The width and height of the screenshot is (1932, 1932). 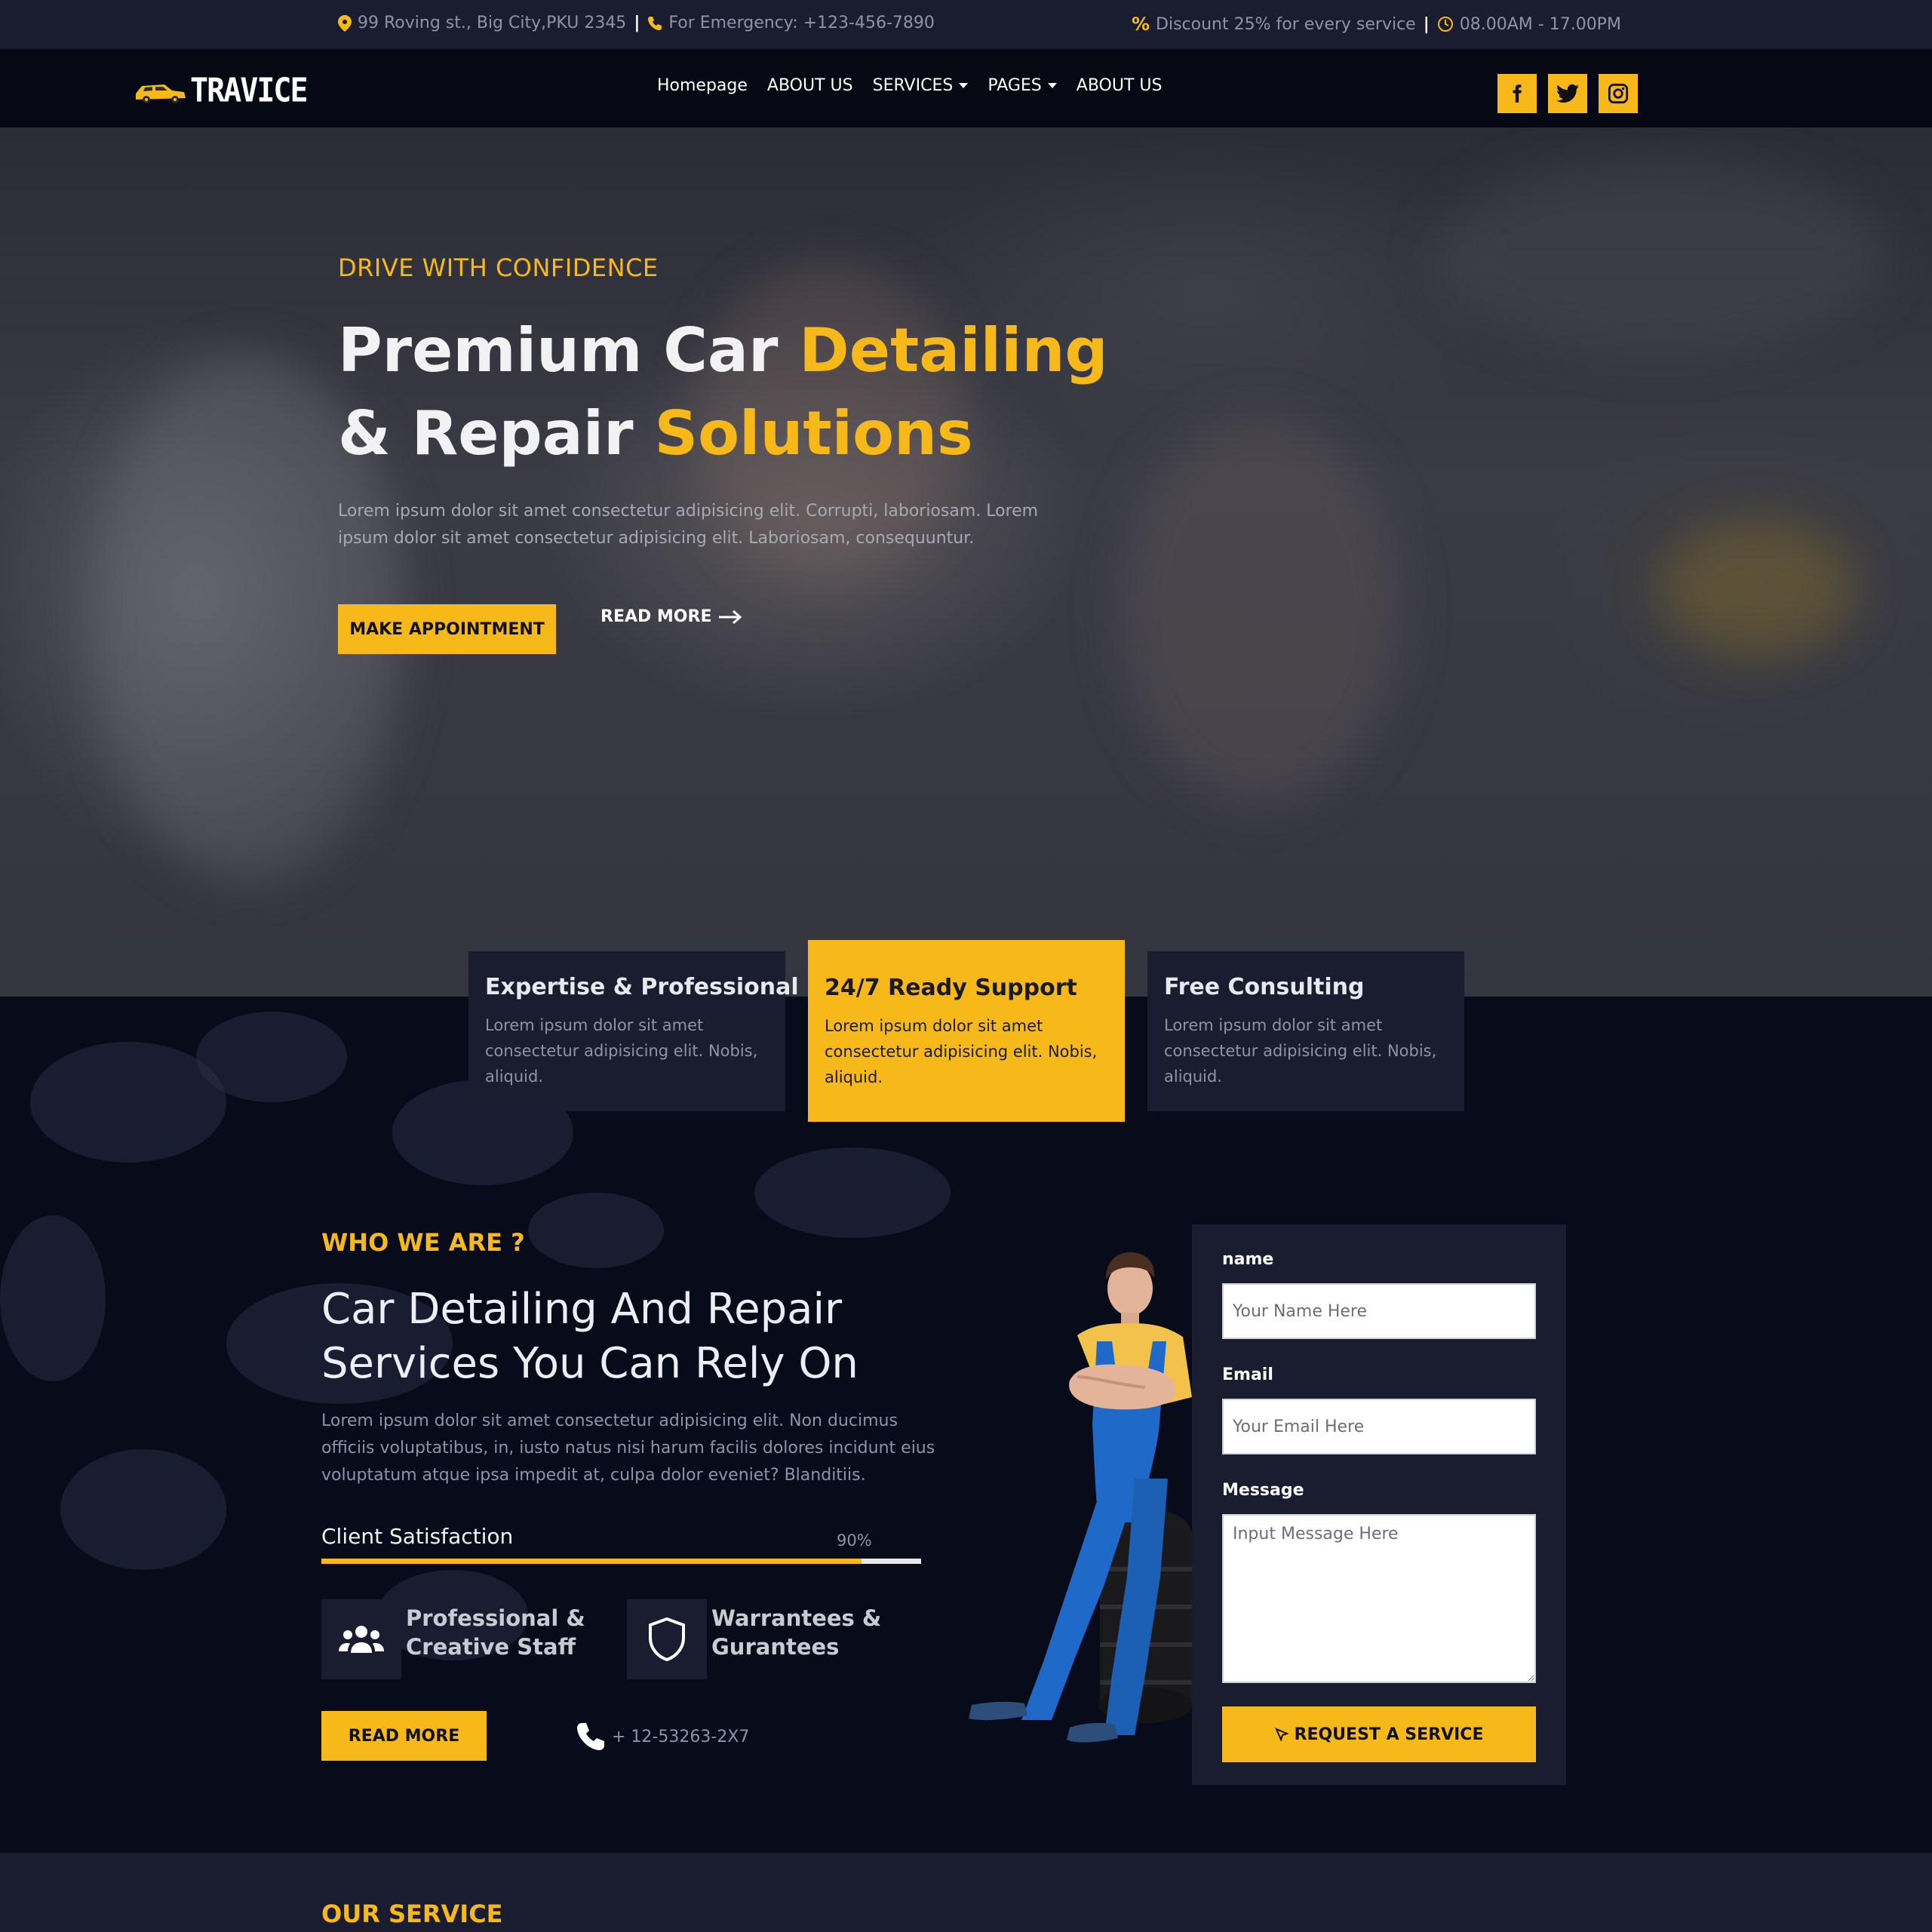 What do you see at coordinates (1540, 24) in the screenshot?
I see `hours-text: 08.00AM - 17.00PM` at bounding box center [1540, 24].